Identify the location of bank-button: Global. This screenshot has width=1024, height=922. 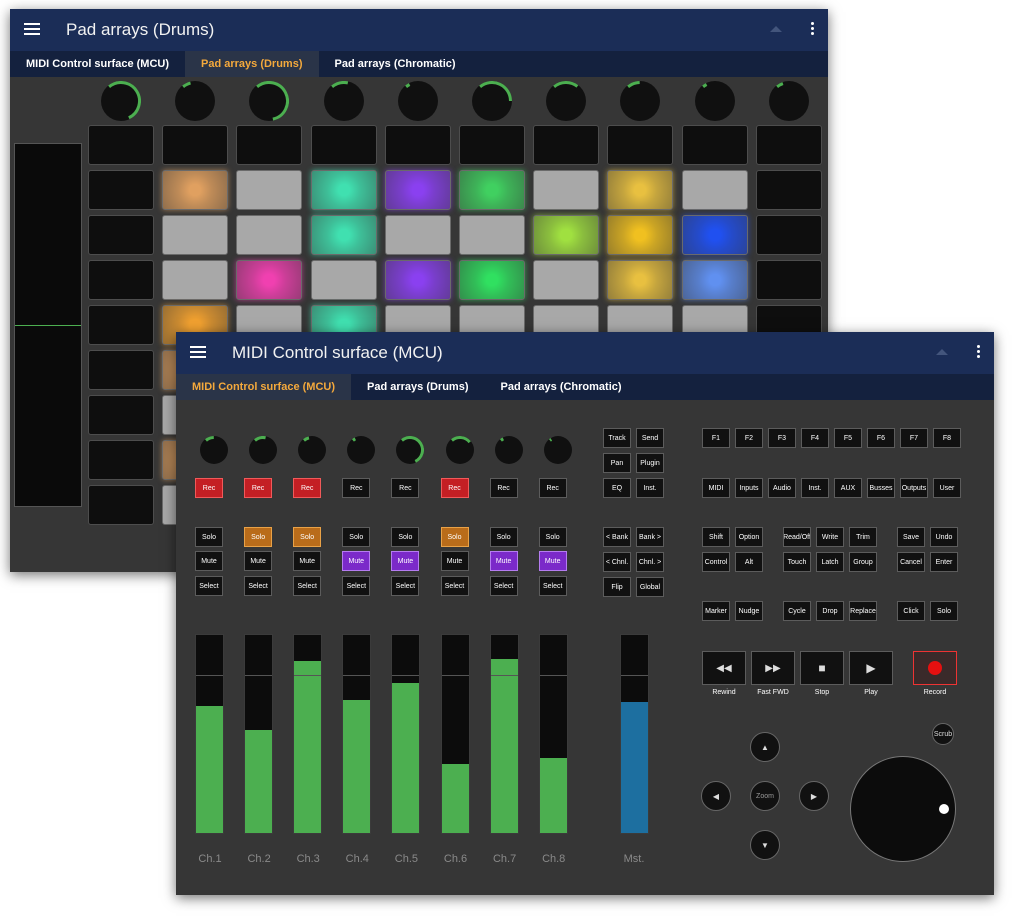
(650, 587).